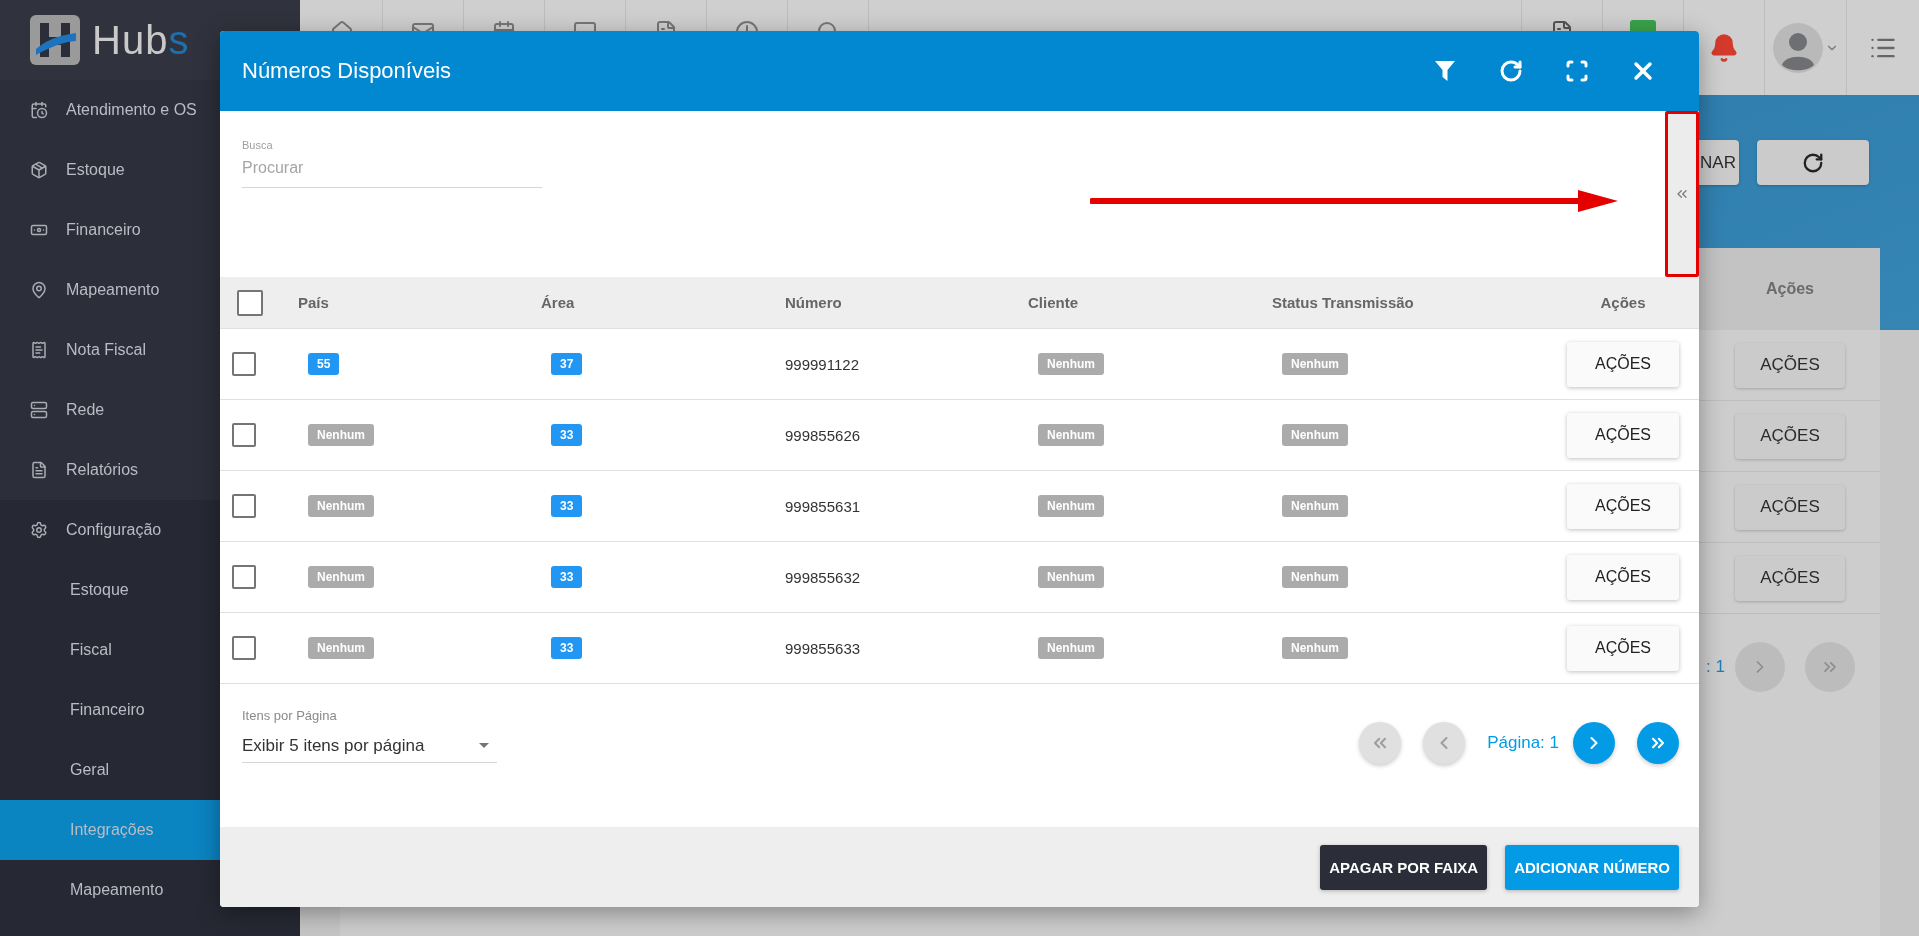  Describe the element at coordinates (558, 302) in the screenshot. I see `column-header: Área` at that location.